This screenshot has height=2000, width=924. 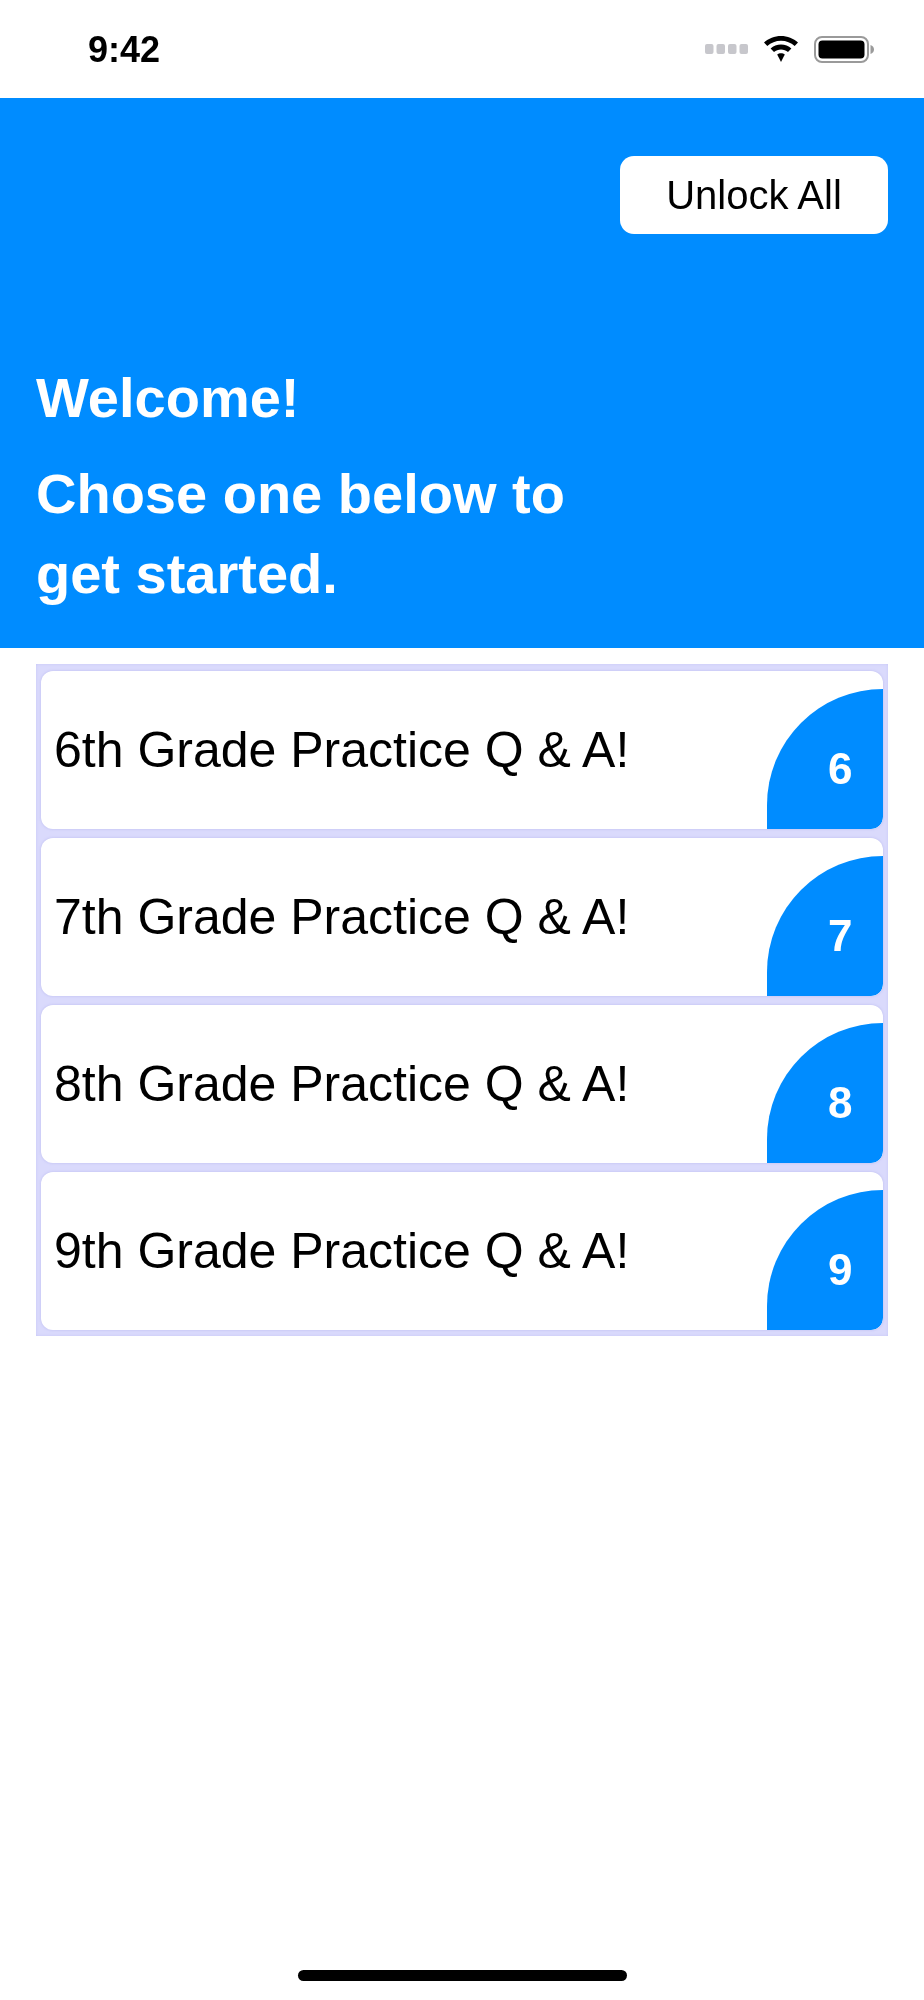 What do you see at coordinates (726, 49) in the screenshot?
I see `cellular-signal-icon` at bounding box center [726, 49].